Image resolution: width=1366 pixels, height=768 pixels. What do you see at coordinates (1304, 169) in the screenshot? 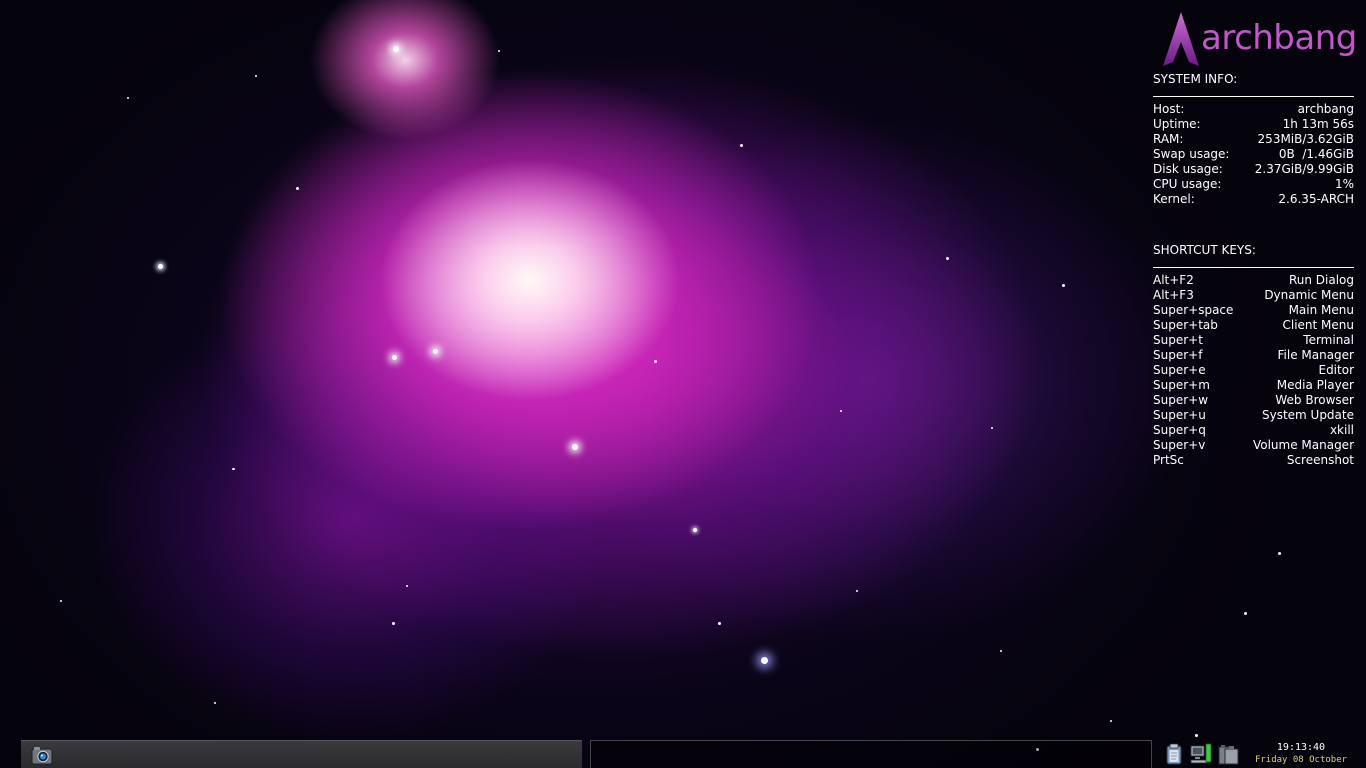
I see `row-value: 2.37GiB/9.99GiB` at bounding box center [1304, 169].